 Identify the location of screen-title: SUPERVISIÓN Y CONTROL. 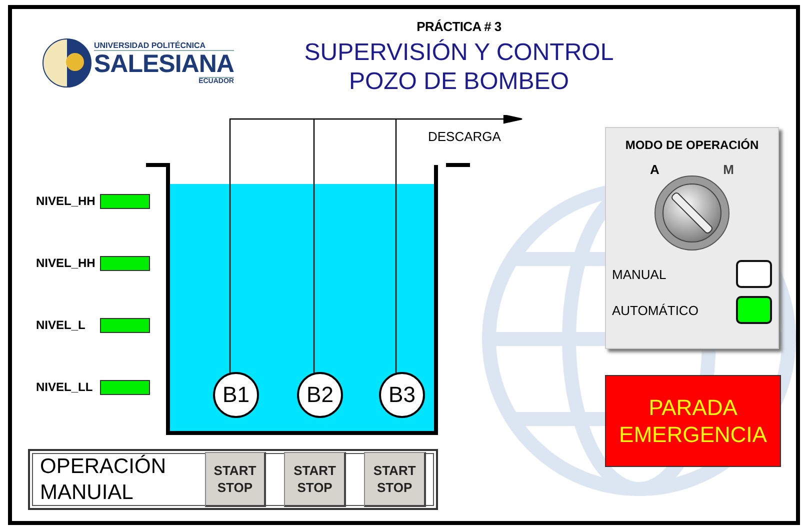
(459, 52).